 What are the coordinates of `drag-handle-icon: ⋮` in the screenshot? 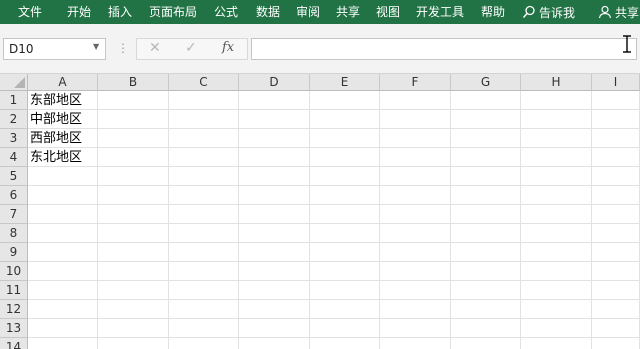 It's located at (123, 48).